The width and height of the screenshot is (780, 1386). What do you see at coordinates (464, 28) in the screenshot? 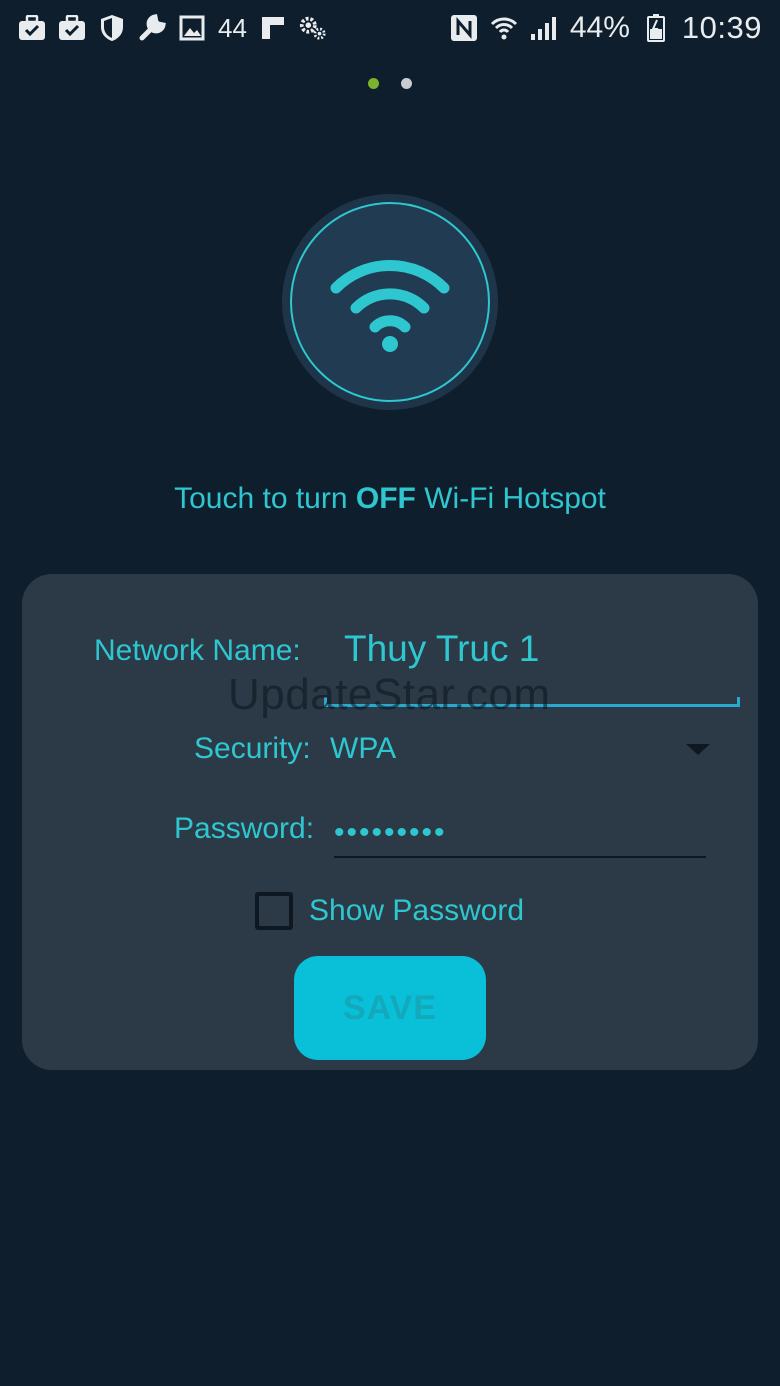
I see `nfc-icon` at bounding box center [464, 28].